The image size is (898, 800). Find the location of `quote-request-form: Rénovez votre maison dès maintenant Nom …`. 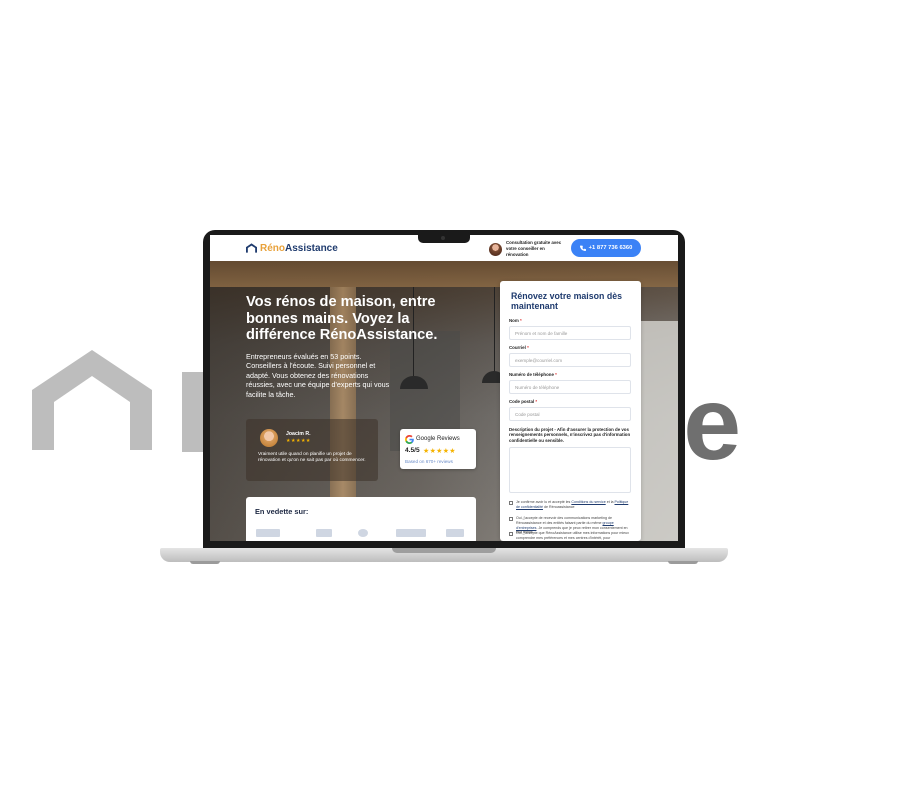

quote-request-form: Rénovez votre maison dès maintenant Nom … is located at coordinates (570, 411).